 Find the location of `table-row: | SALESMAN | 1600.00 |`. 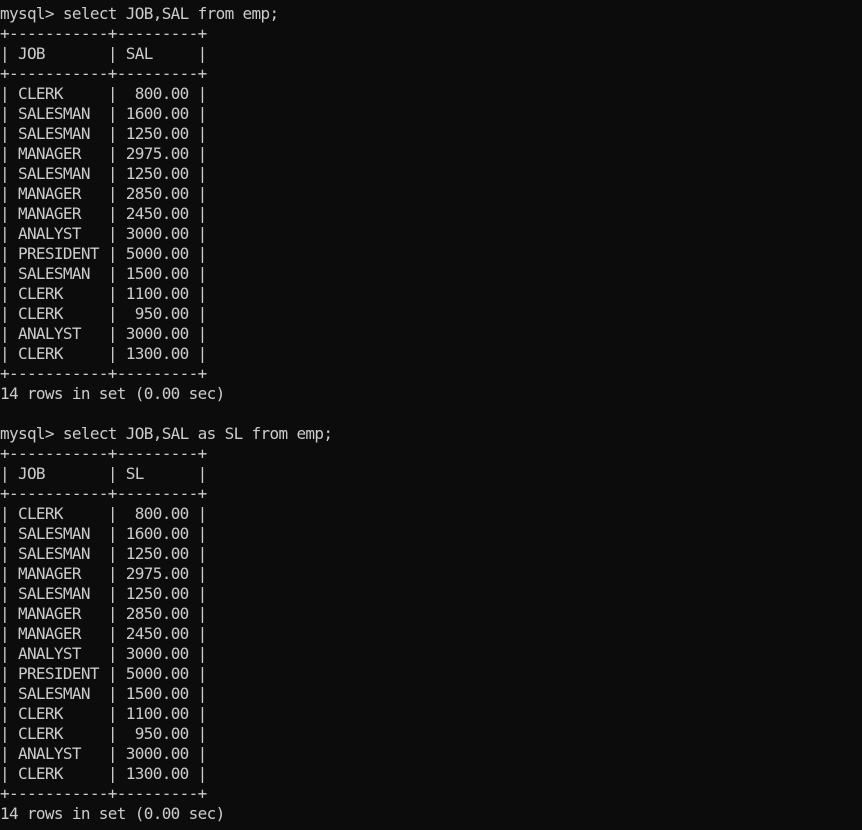

table-row: | SALESMAN | 1600.00 | is located at coordinates (166, 534).